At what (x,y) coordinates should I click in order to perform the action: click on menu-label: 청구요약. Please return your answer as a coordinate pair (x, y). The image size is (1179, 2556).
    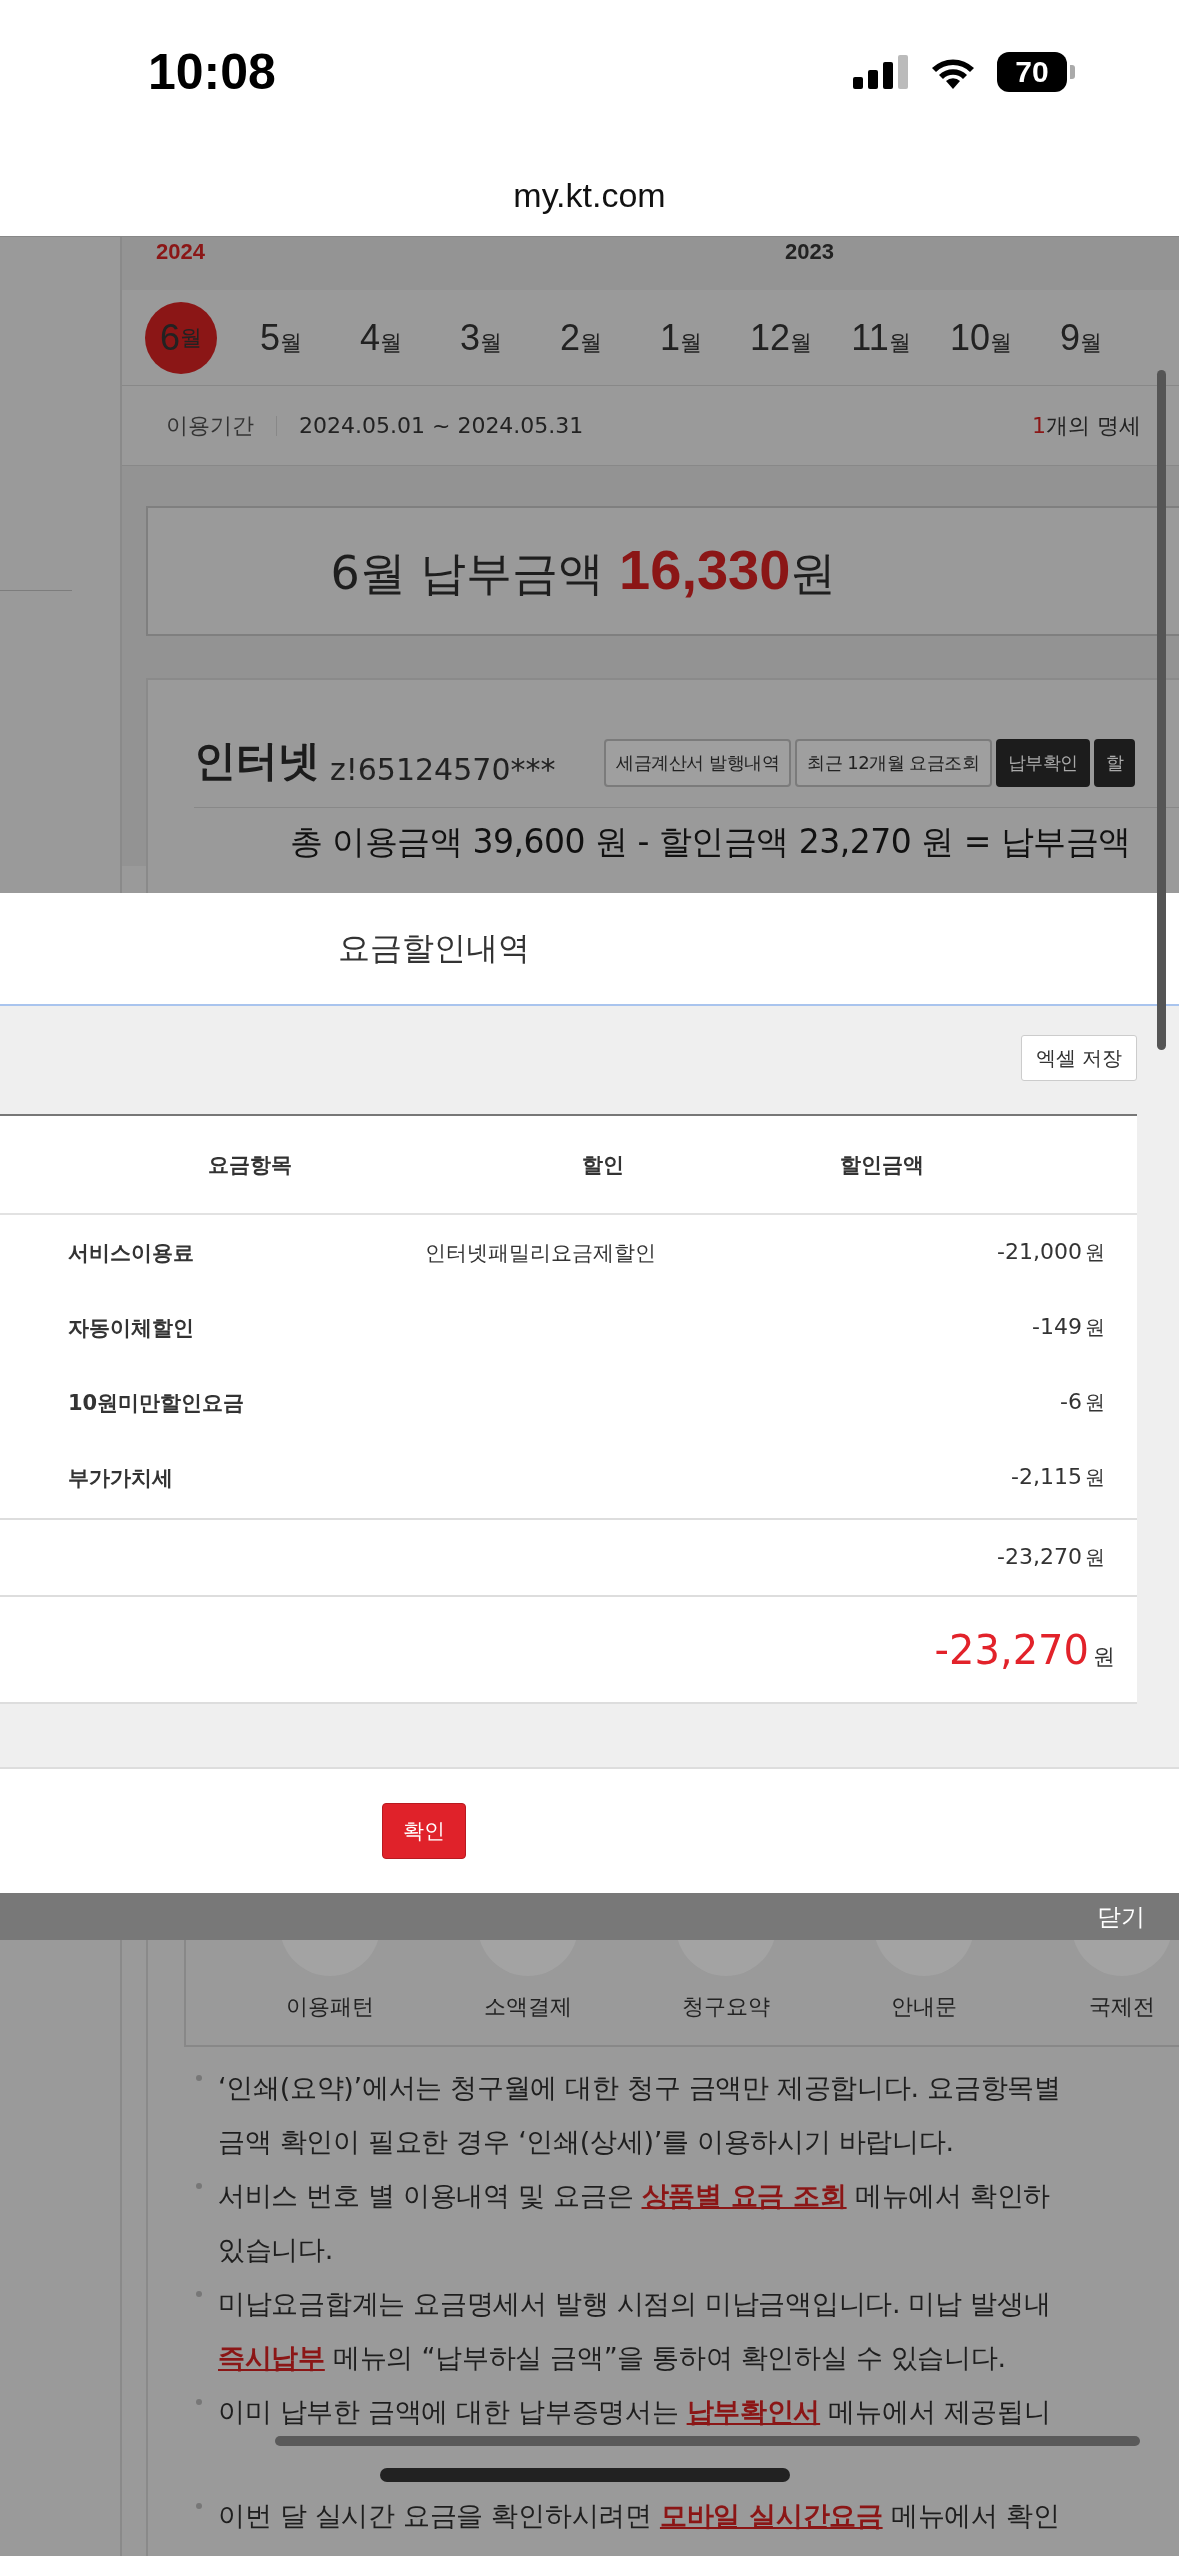
    Looking at the image, I should click on (726, 2007).